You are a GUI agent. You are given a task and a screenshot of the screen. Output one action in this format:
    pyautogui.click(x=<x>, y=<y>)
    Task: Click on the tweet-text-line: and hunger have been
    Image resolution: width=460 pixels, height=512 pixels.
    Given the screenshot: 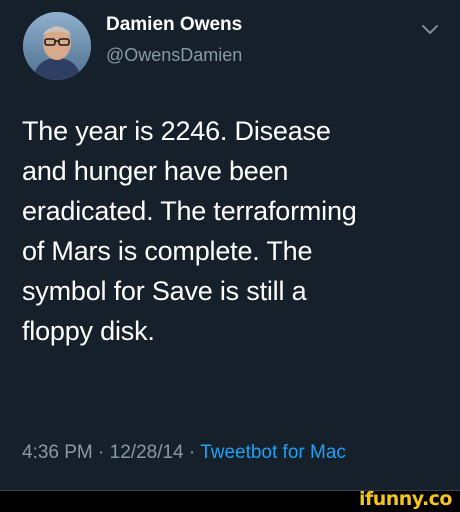 What is the action you would take?
    pyautogui.click(x=155, y=171)
    